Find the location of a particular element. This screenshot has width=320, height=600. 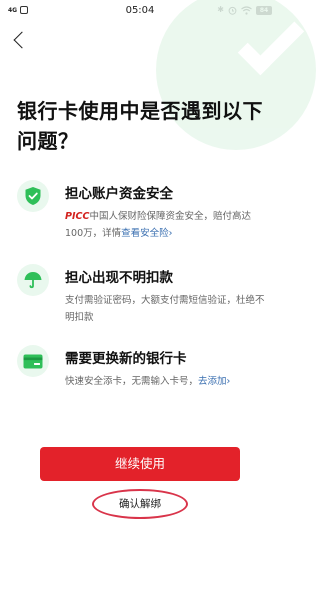

feature-title: 需要更换新的银行卡 is located at coordinates (126, 359).